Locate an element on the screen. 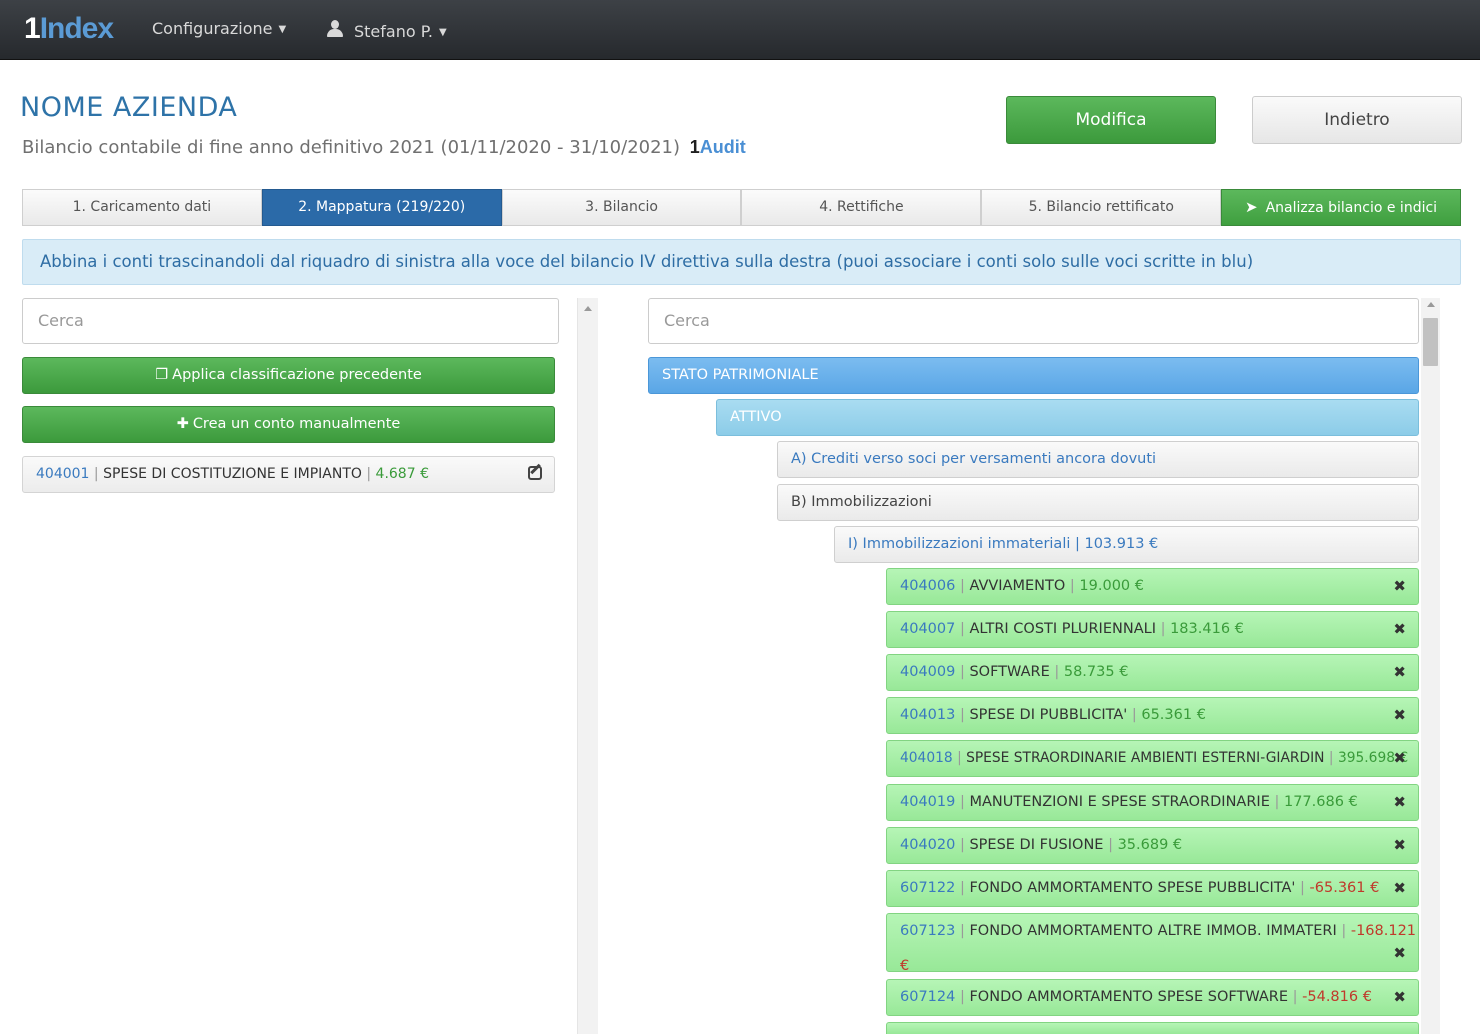 This screenshot has width=1480, height=1034. mapped-account-item: 404009 | SOFTWARE | 58.735 € ✖ is located at coordinates (1152, 672).